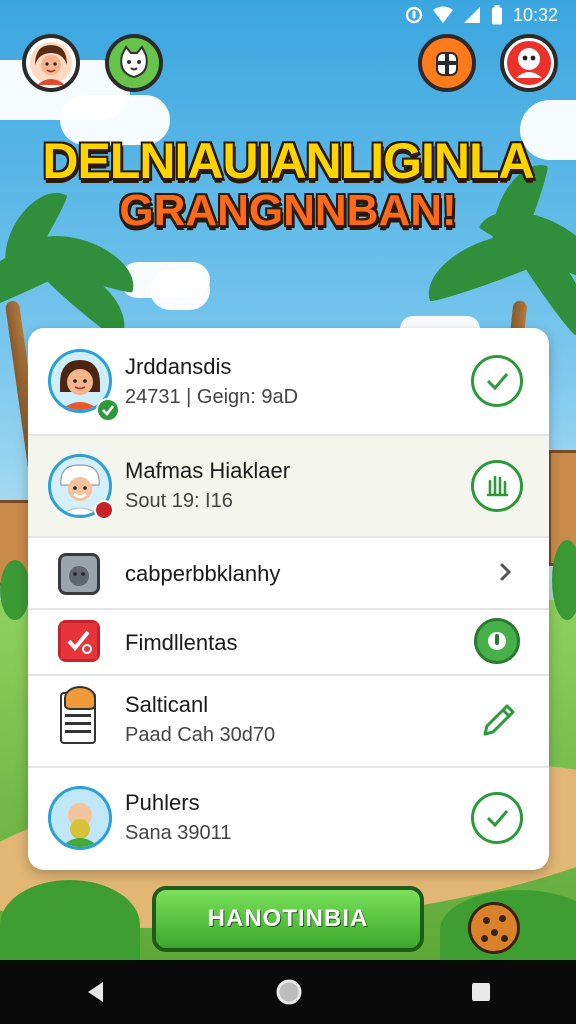  I want to click on list-item-title: Mafmas Hiaklaer, so click(208, 470).